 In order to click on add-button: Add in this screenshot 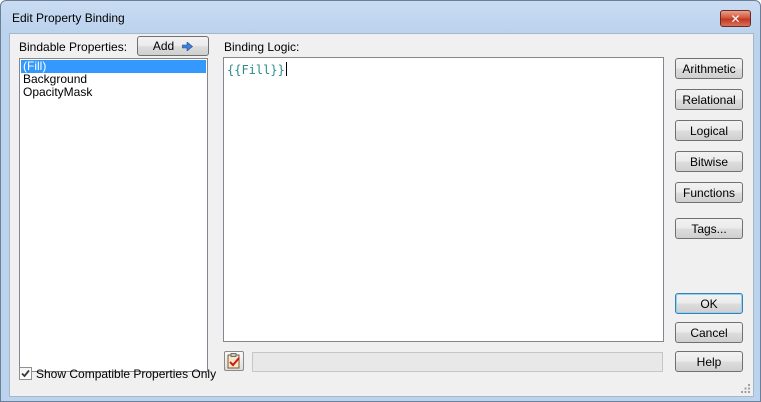, I will do `click(173, 46)`.